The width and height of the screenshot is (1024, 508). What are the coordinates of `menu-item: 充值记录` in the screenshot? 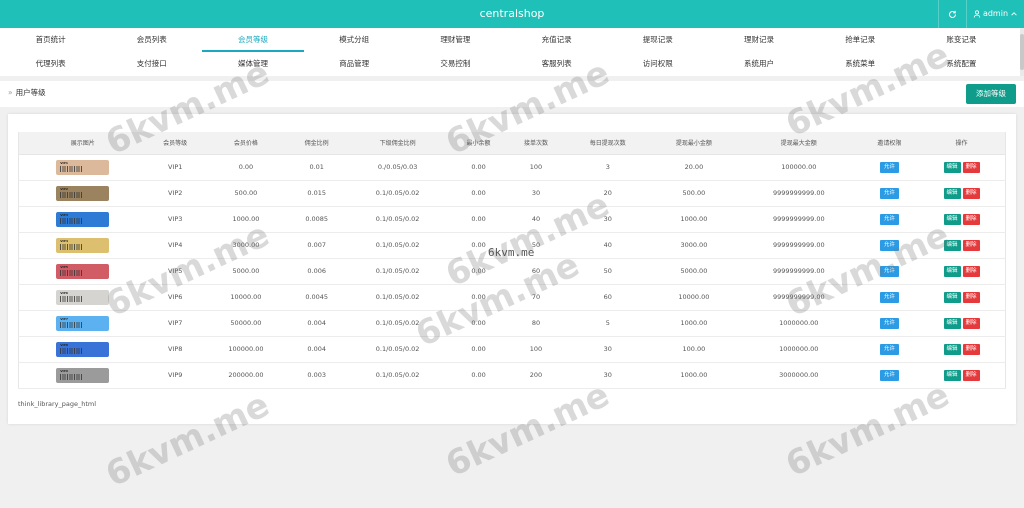 It's located at (556, 40).